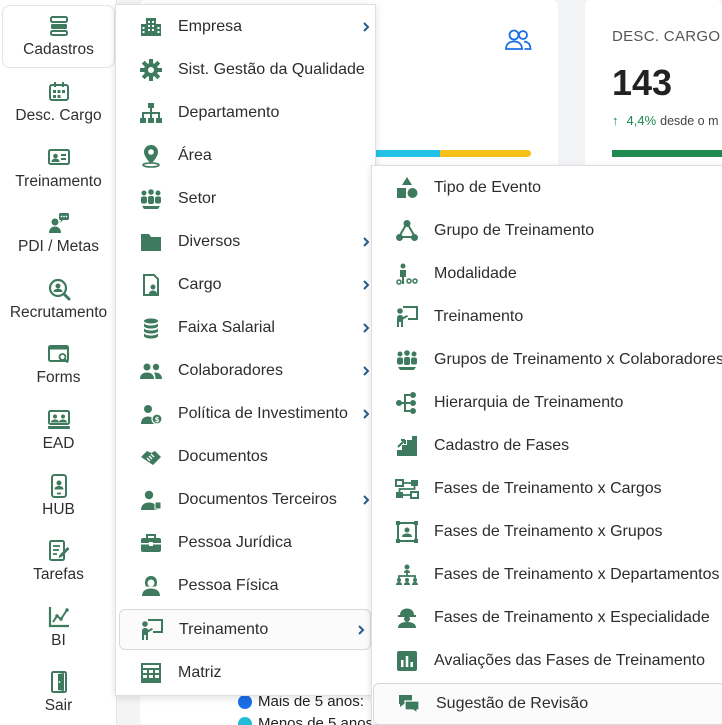 This screenshot has height=725, width=722. I want to click on menu-item-cargo: Cargo, so click(245, 284).